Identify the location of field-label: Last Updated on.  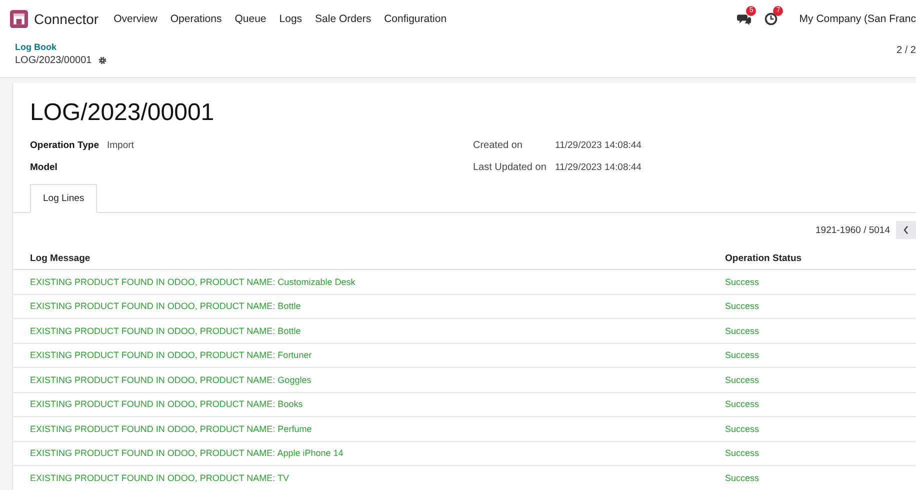
(510, 167).